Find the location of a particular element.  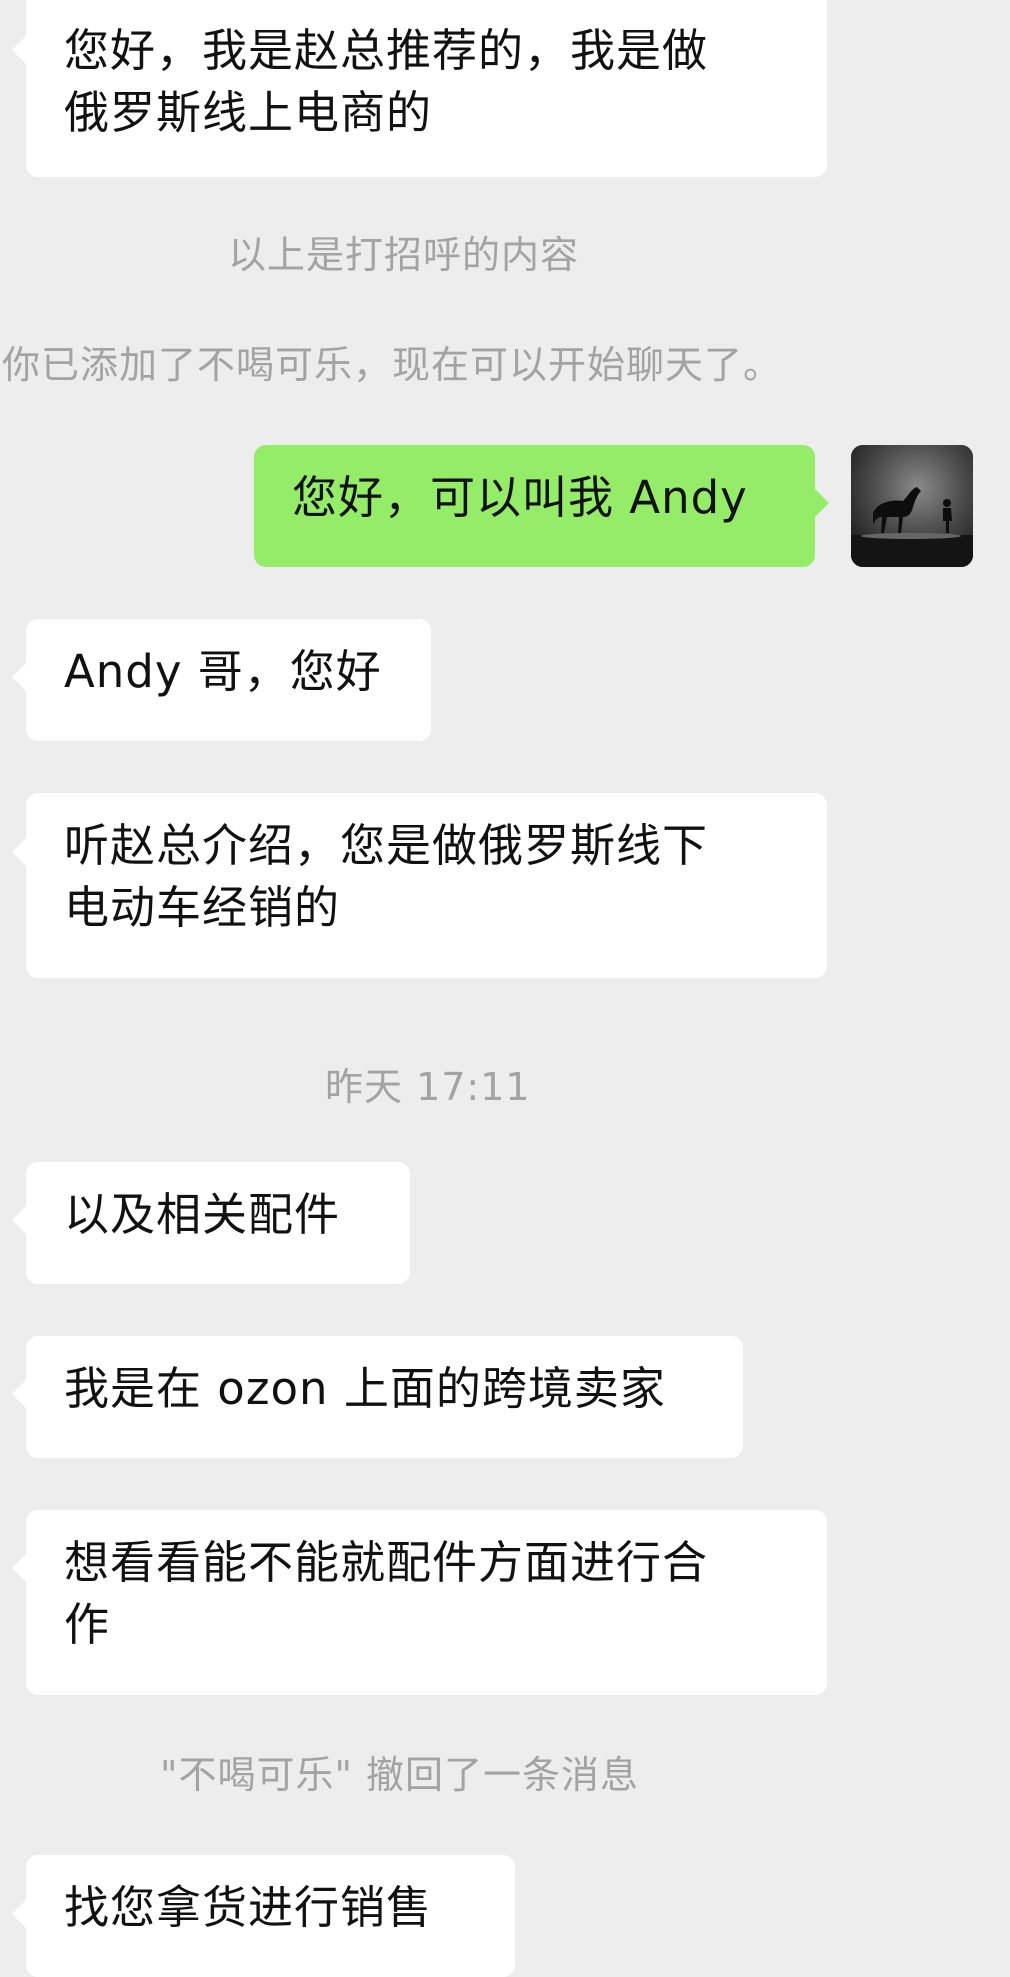

message-bubble-incoming: 听赵总介绍，您是做俄罗斯线下 电动车经销的 is located at coordinates (426, 885).